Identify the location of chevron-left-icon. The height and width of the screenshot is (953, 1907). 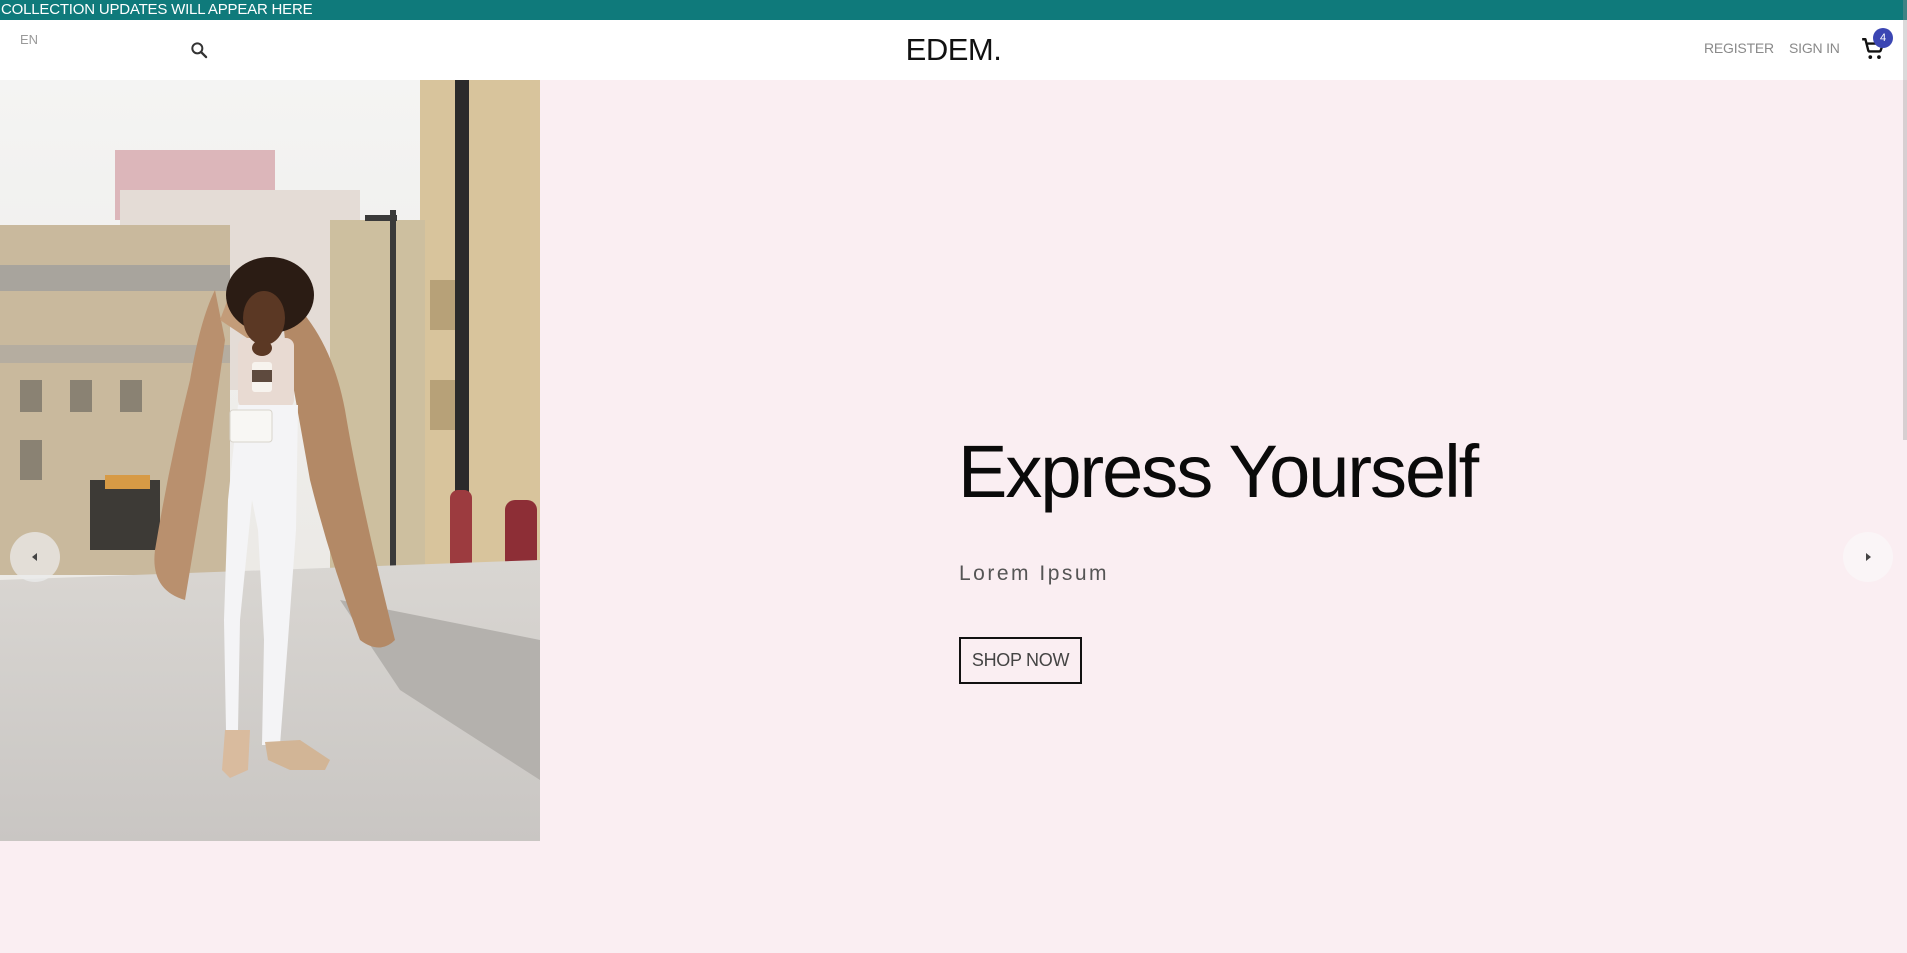
(34, 557).